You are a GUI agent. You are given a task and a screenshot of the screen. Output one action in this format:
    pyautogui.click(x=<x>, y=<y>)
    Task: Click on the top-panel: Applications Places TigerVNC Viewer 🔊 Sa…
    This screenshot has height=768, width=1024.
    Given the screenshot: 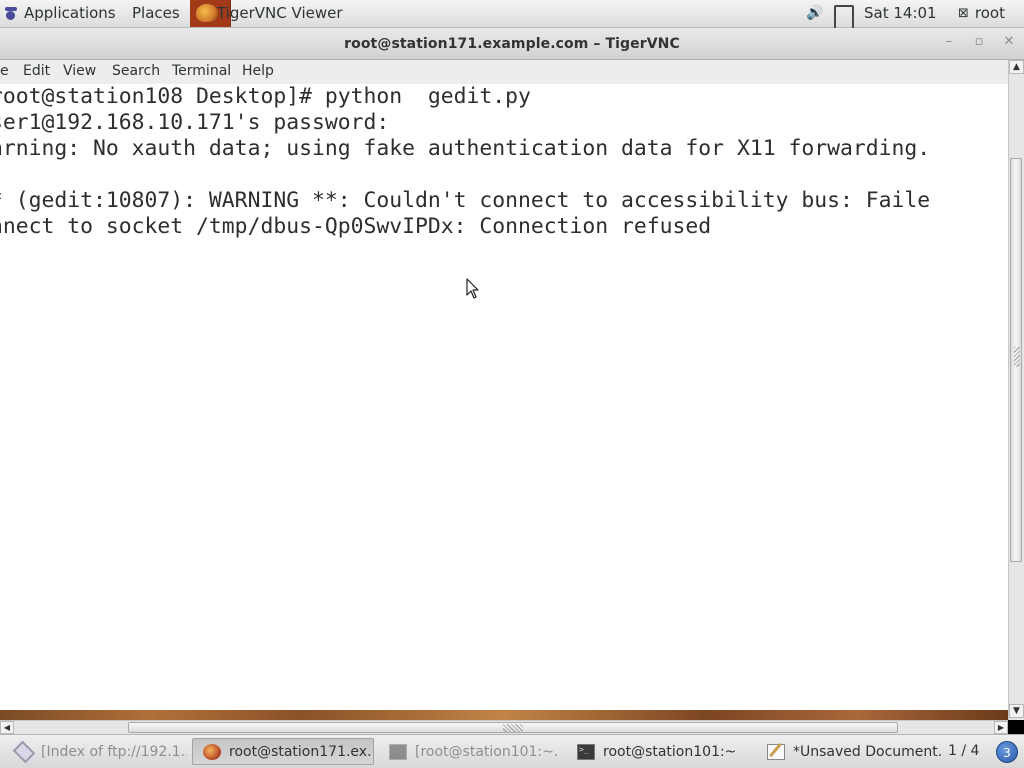 What is the action you would take?
    pyautogui.click(x=512, y=18)
    